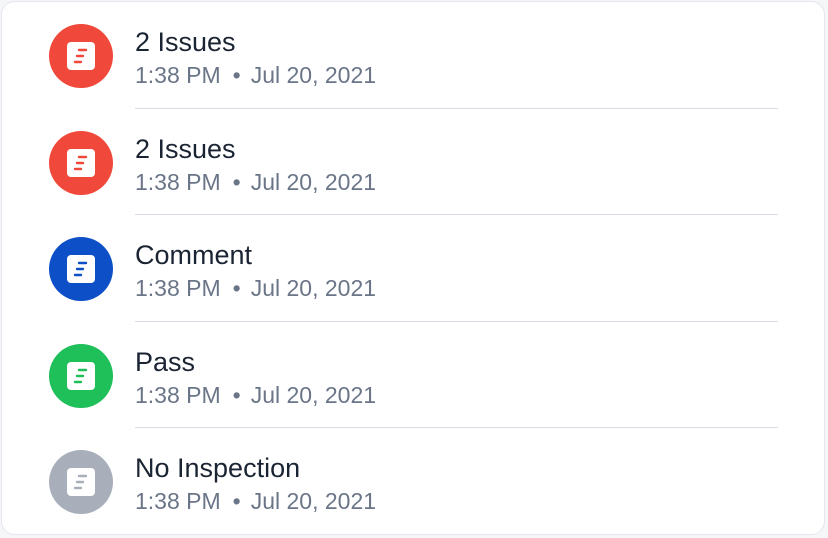 Image resolution: width=828 pixels, height=538 pixels. Describe the element at coordinates (194, 255) in the screenshot. I see `item-title: Comment` at that location.